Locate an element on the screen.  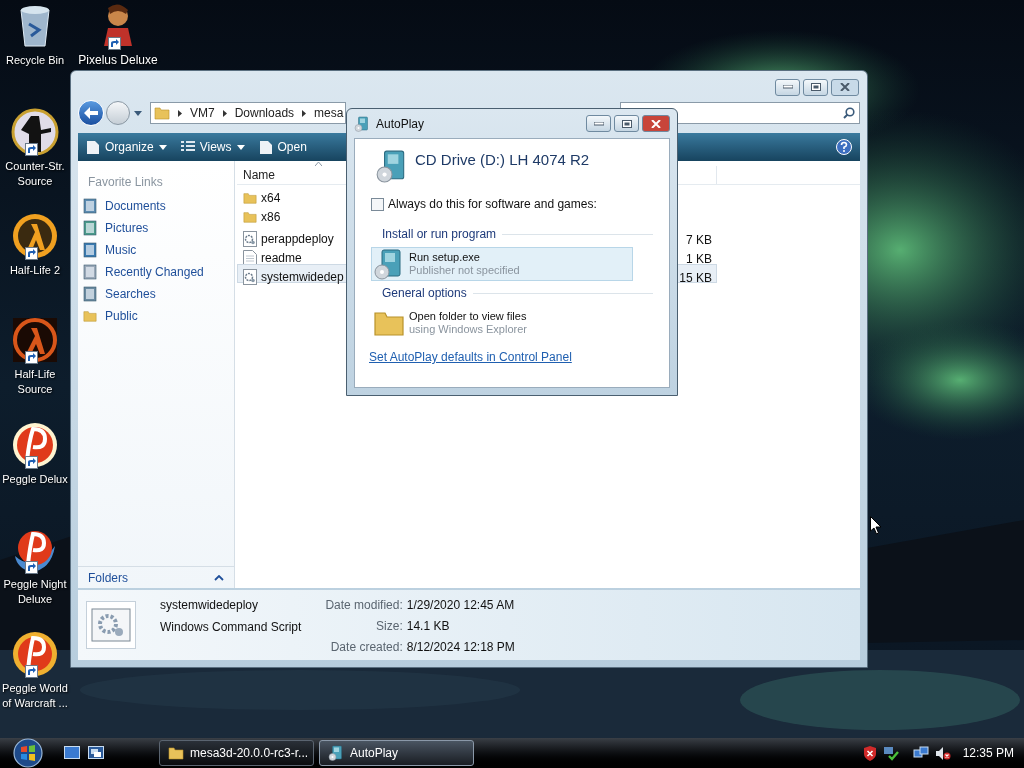
section-heading: Install or run program is located at coordinates (439, 234).